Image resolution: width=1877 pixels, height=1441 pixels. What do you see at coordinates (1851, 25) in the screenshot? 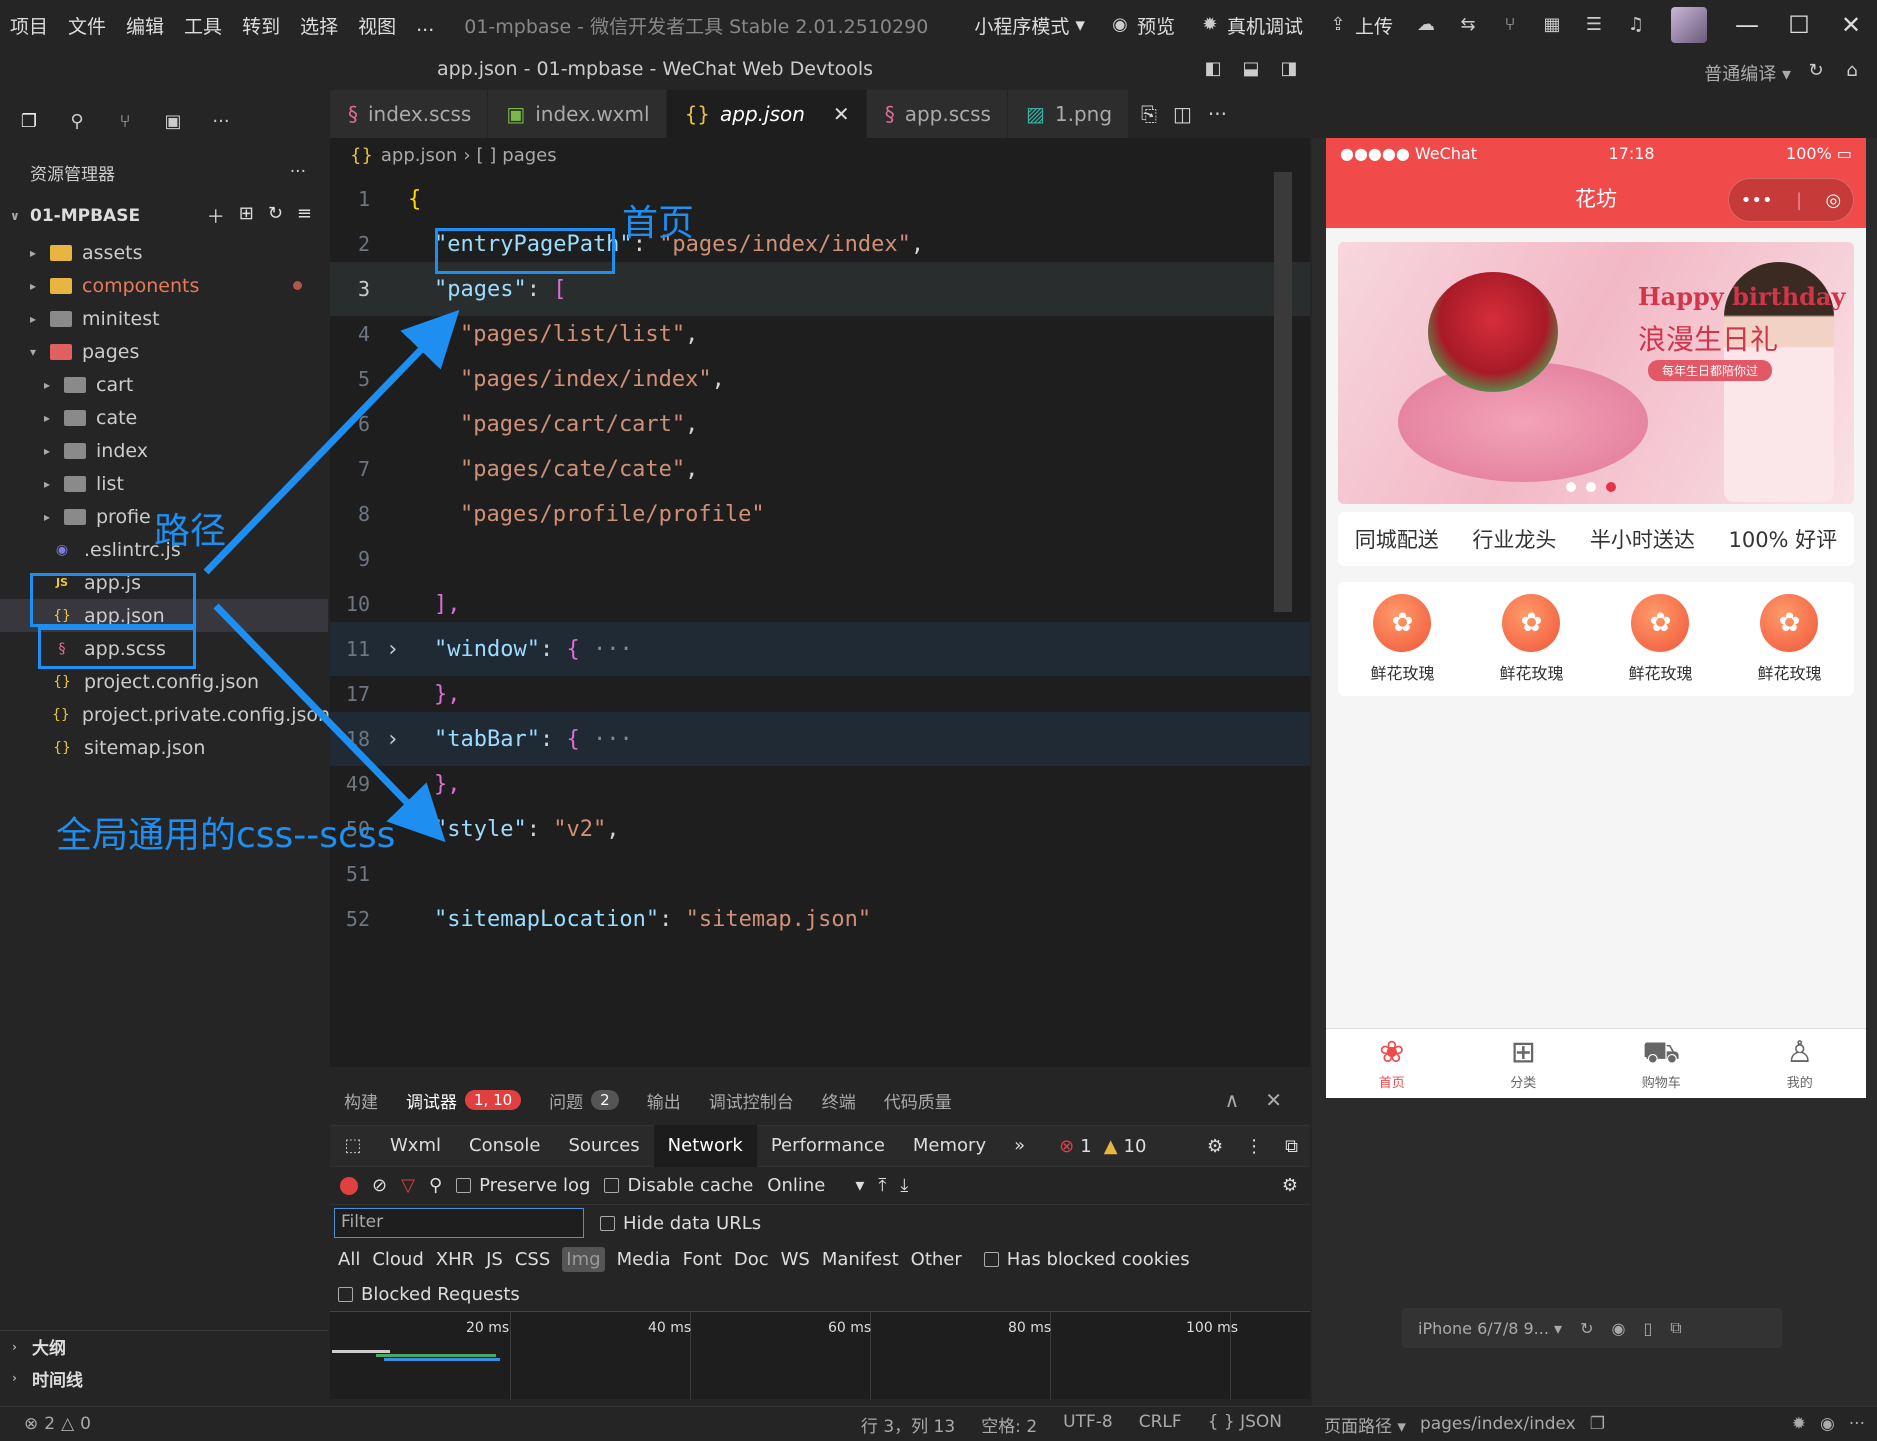
I see `close-window-button: ✕` at bounding box center [1851, 25].